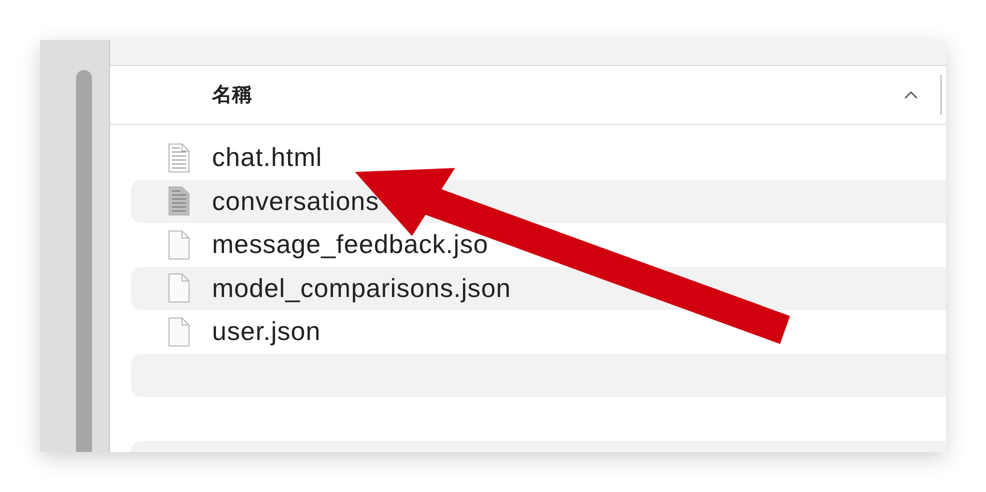 This screenshot has width=986, height=492. Describe the element at coordinates (528, 95) in the screenshot. I see `column-header: 名稱` at that location.